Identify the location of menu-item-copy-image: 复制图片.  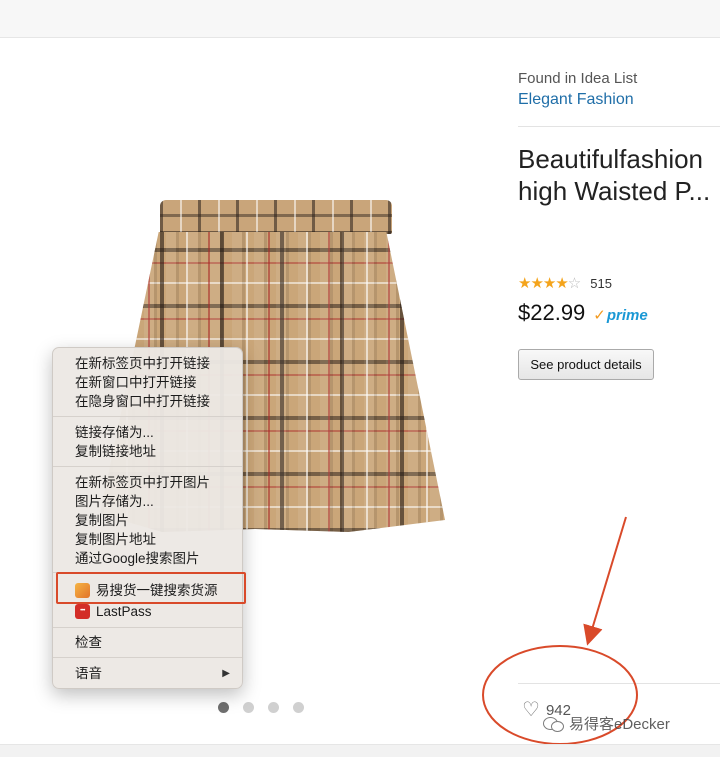
(102, 520).